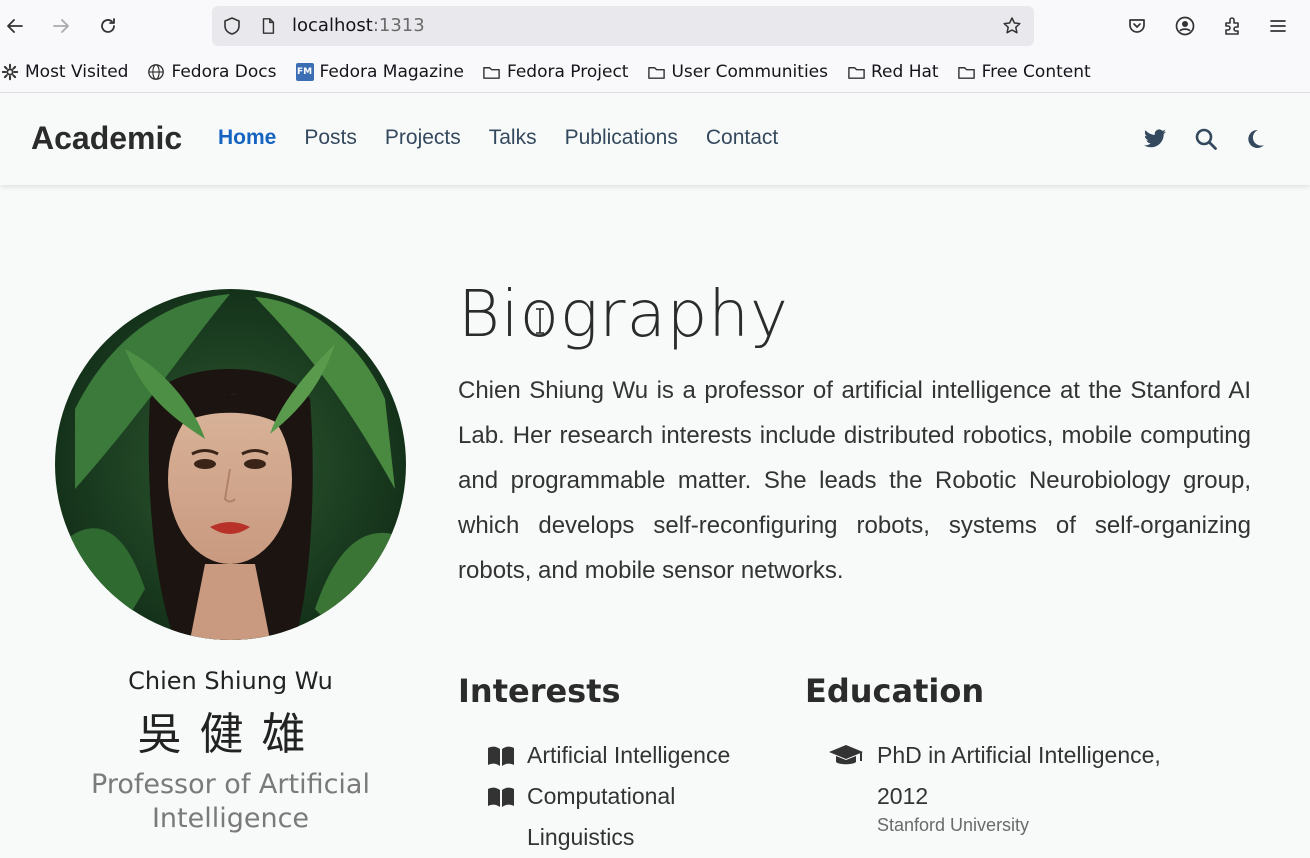 The height and width of the screenshot is (858, 1310). What do you see at coordinates (623, 315) in the screenshot?
I see `biography-heading: Biography` at bounding box center [623, 315].